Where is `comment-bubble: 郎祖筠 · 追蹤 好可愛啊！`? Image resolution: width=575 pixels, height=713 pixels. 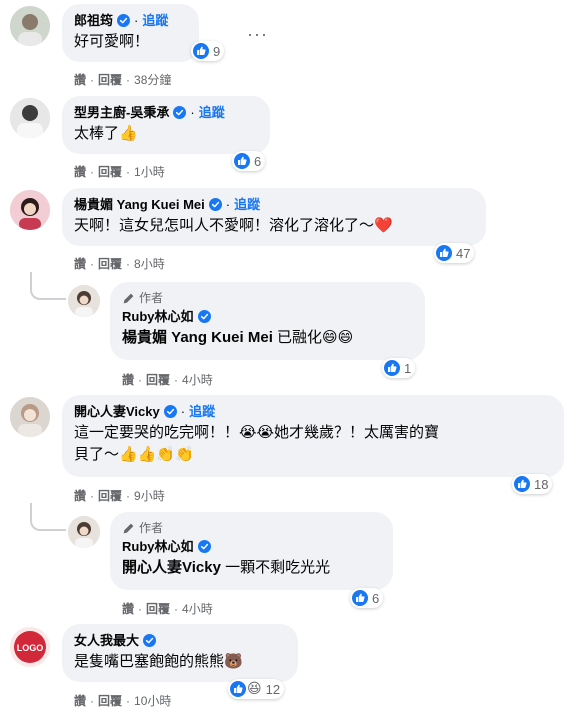 comment-bubble: 郎祖筠 · 追蹤 好可愛啊！ is located at coordinates (130, 33).